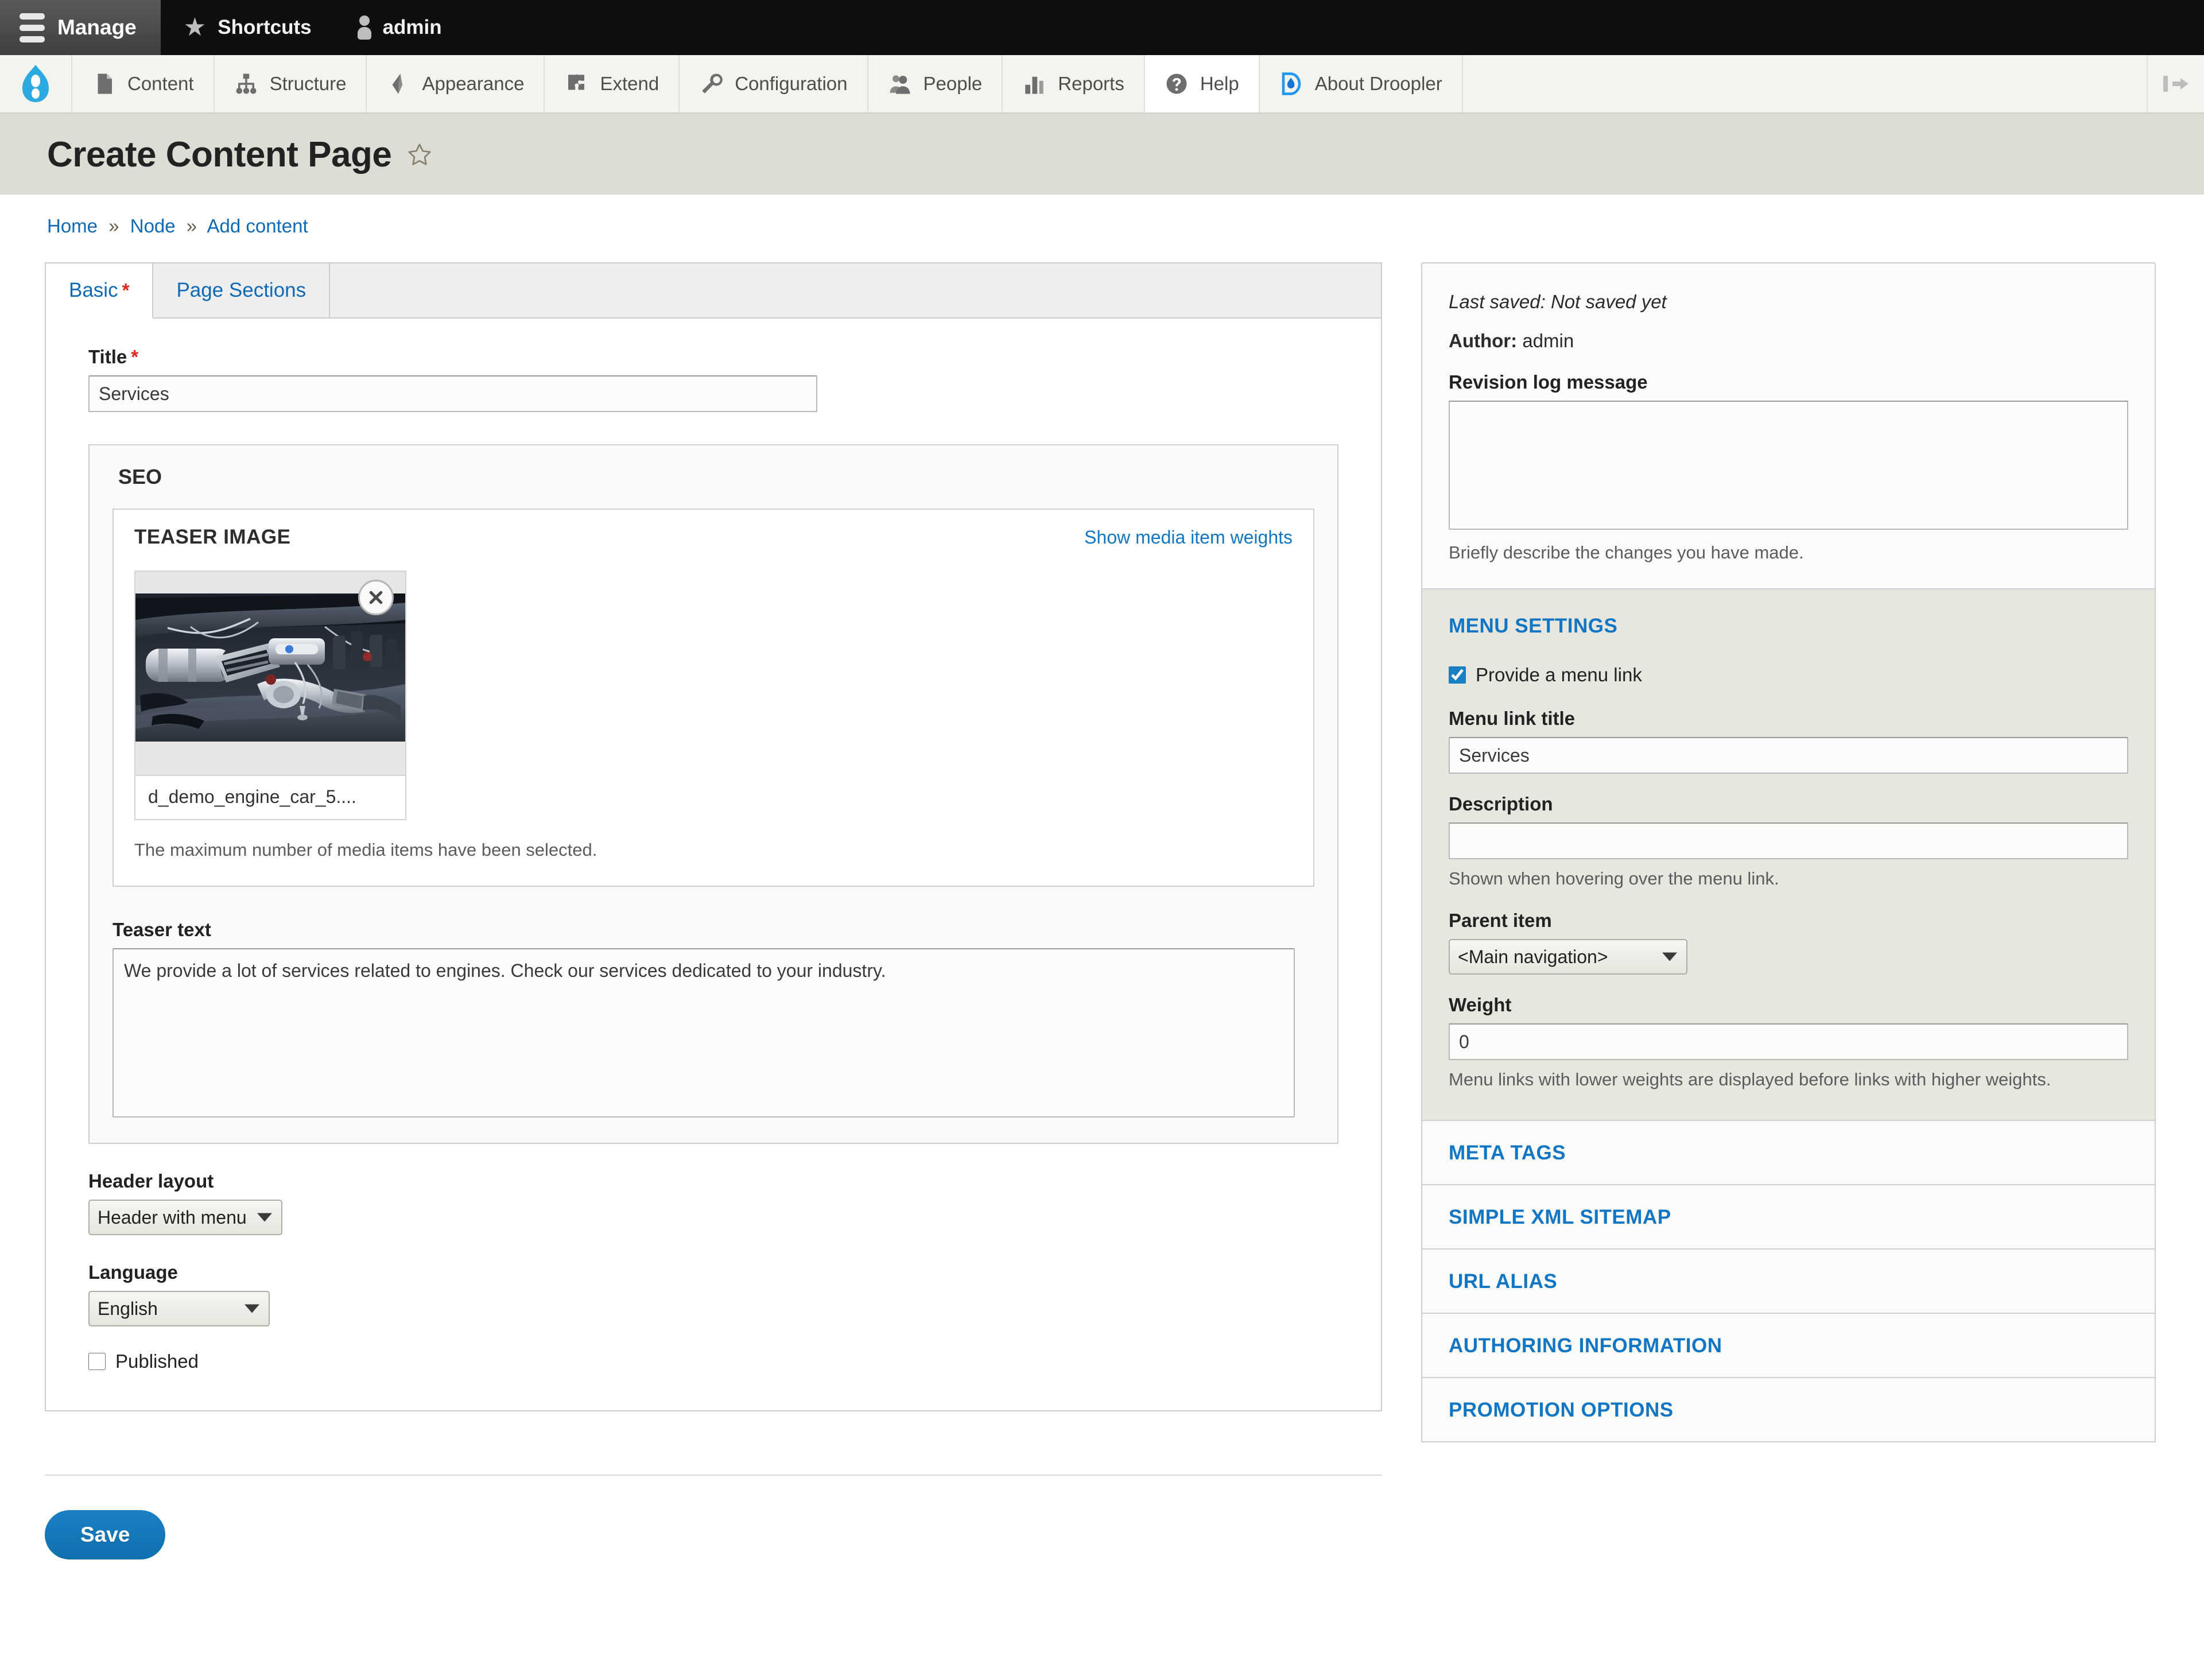 This screenshot has height=1680, width=2204. I want to click on appearance-brush-icon, so click(398, 83).